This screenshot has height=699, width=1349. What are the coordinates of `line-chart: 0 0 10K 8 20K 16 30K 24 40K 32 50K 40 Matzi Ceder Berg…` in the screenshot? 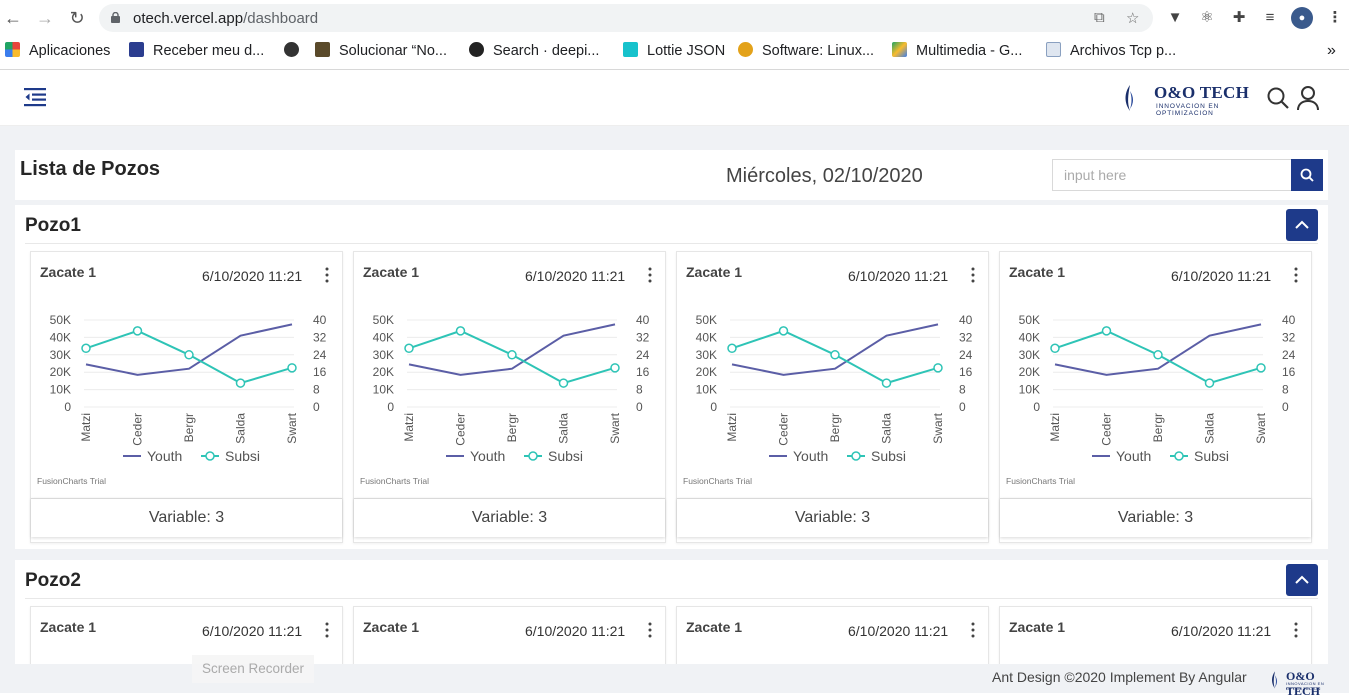 It's located at (188, 388).